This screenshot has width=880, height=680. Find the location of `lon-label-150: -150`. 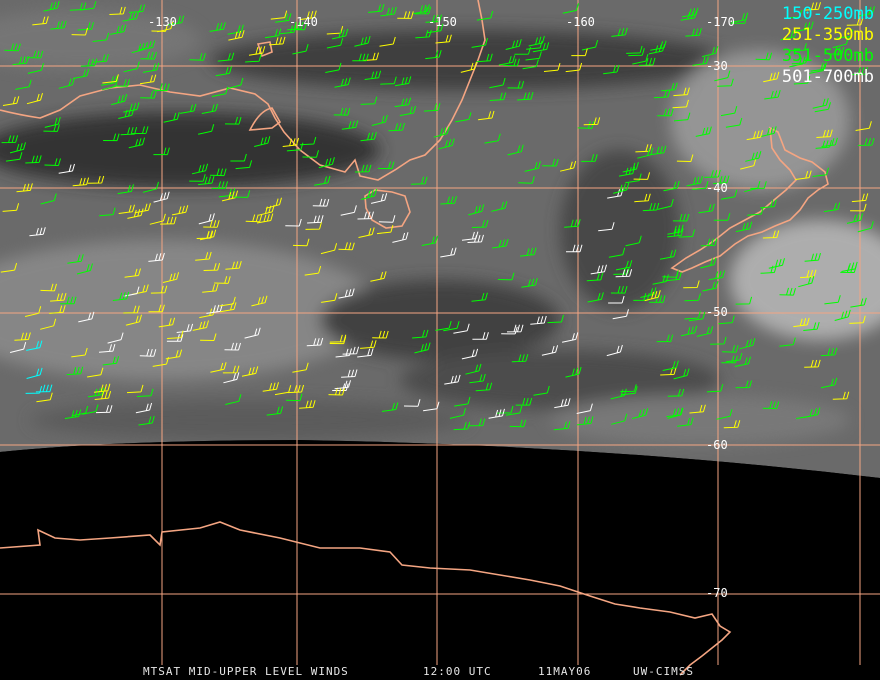

lon-label-150: -150 is located at coordinates (442, 22).